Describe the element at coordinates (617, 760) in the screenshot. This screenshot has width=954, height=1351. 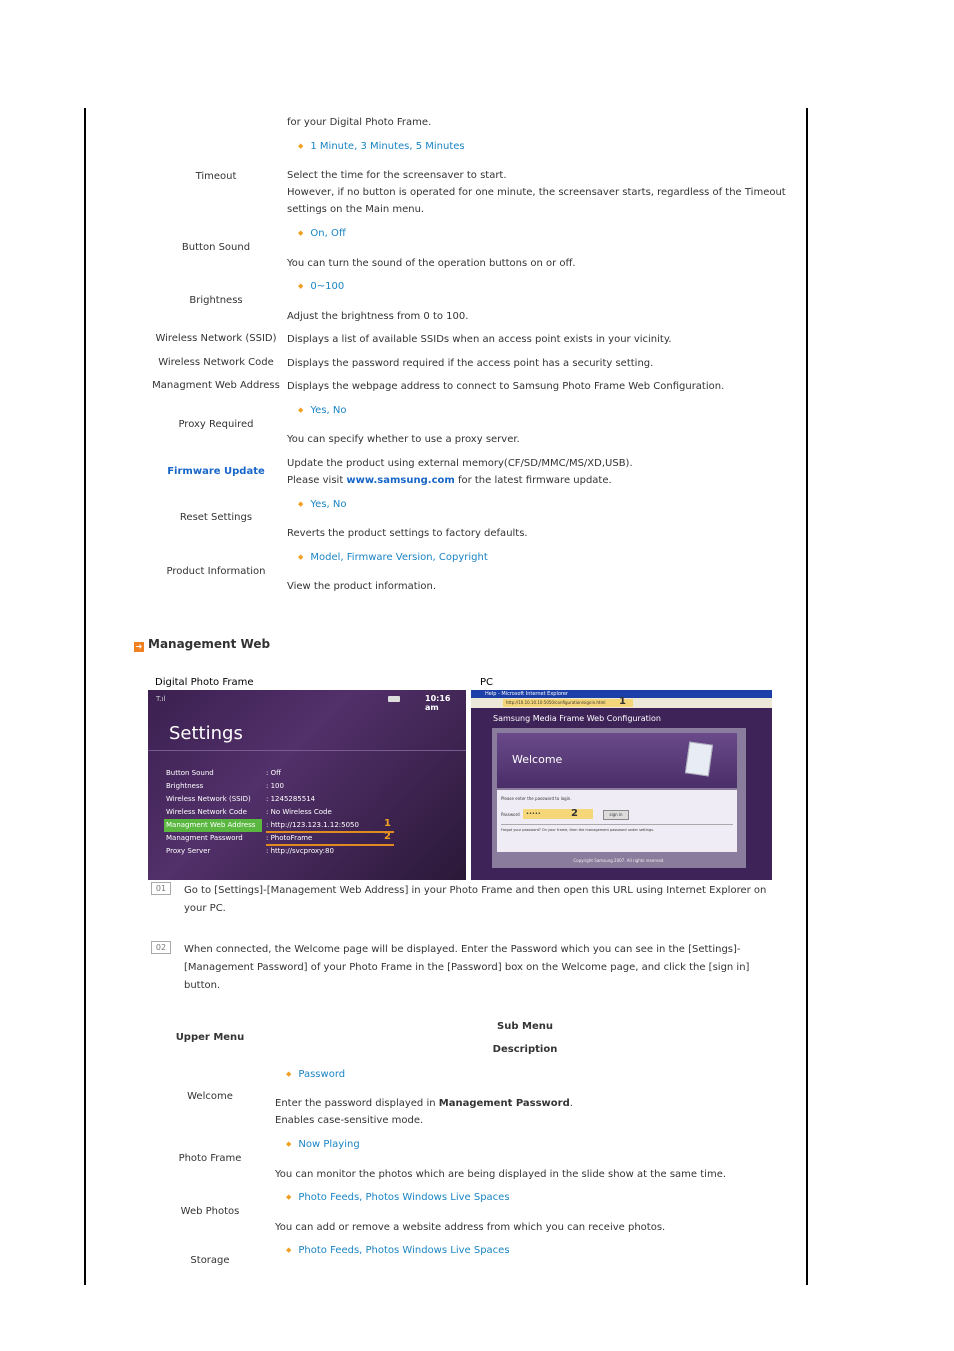
I see `welcome-header: Welcome` at that location.